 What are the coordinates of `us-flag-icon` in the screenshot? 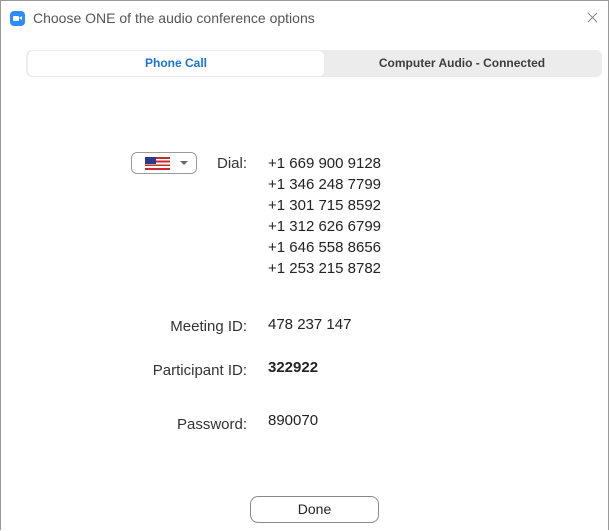 It's located at (157, 163).